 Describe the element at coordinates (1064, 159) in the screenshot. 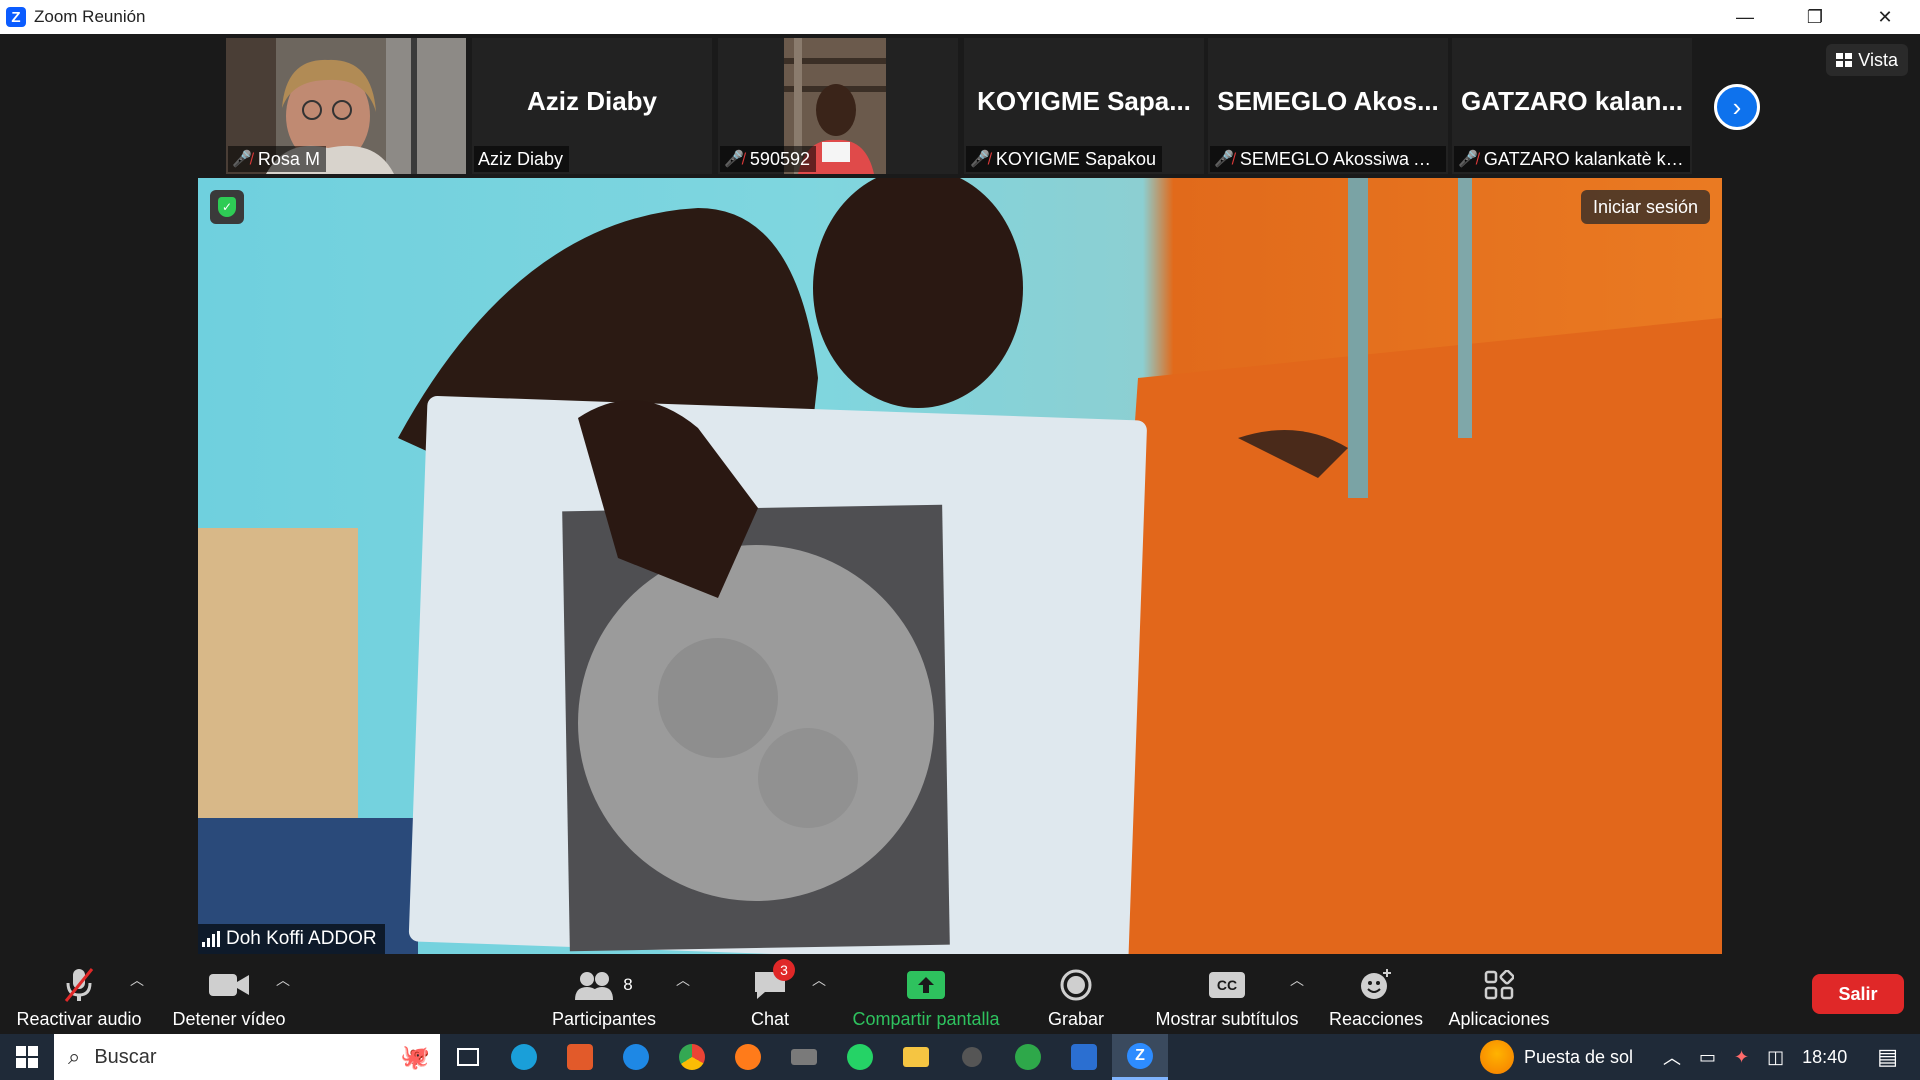

I see `participant-name-label: 🎤̸ KOYIGME Sapakou` at that location.